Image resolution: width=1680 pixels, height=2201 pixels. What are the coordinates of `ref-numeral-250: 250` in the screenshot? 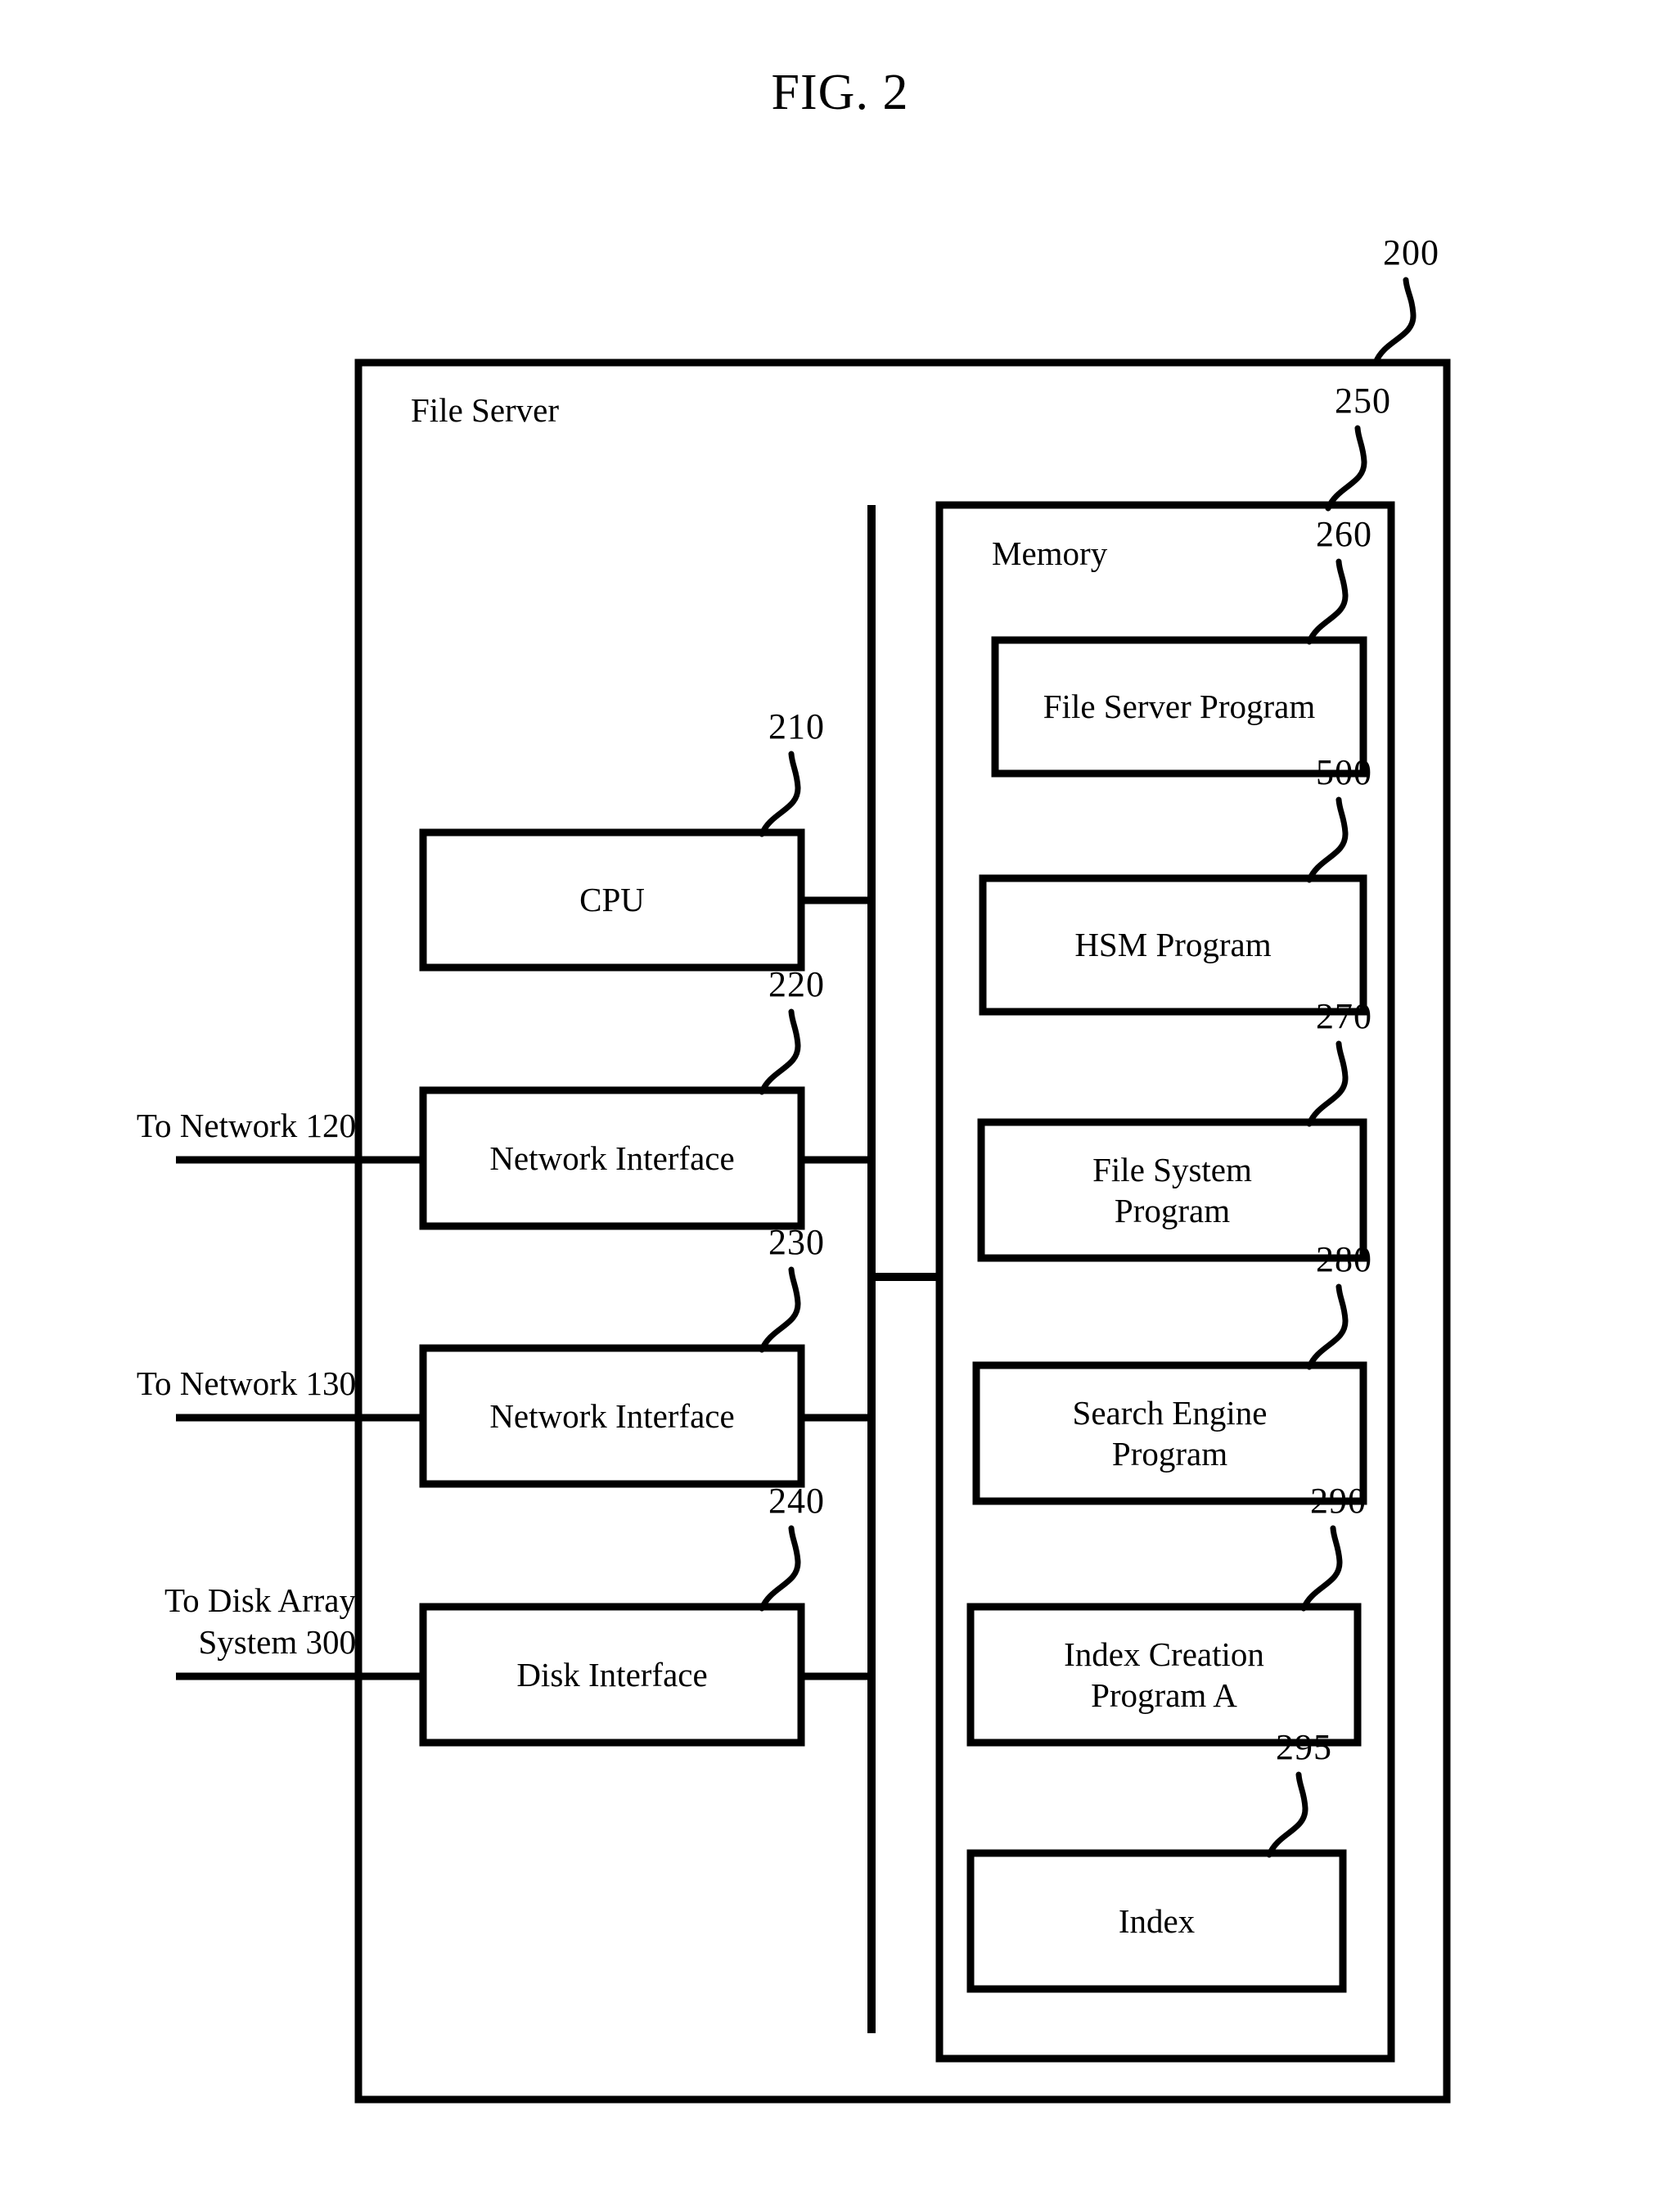 It's located at (1363, 401).